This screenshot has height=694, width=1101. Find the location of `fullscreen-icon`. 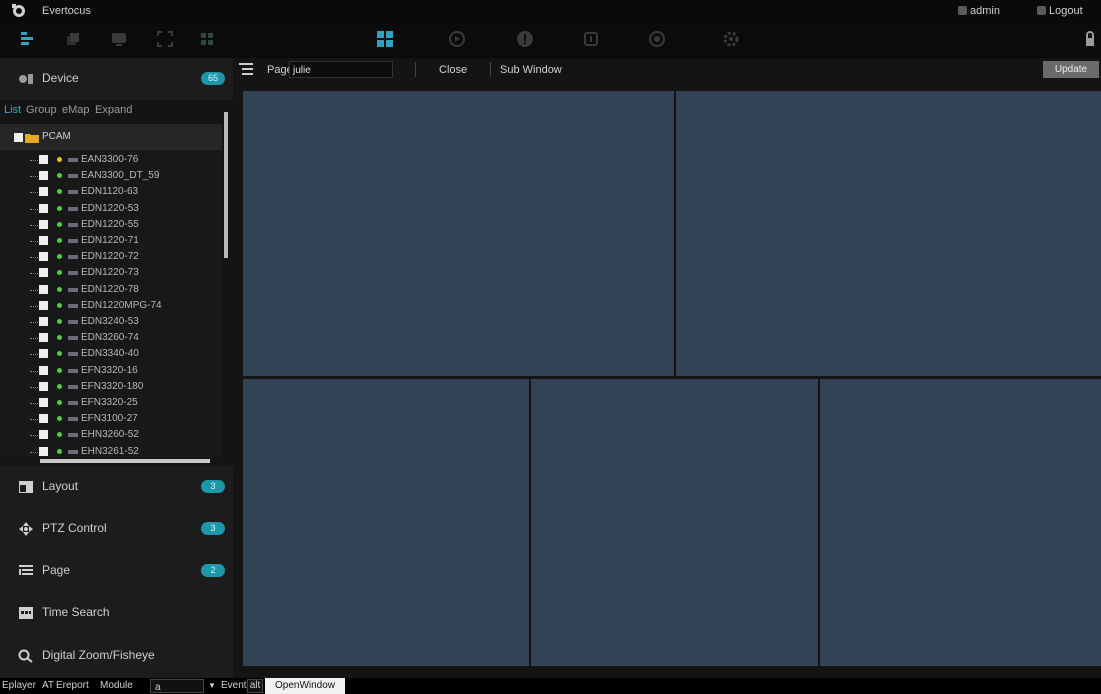

fullscreen-icon is located at coordinates (165, 39).